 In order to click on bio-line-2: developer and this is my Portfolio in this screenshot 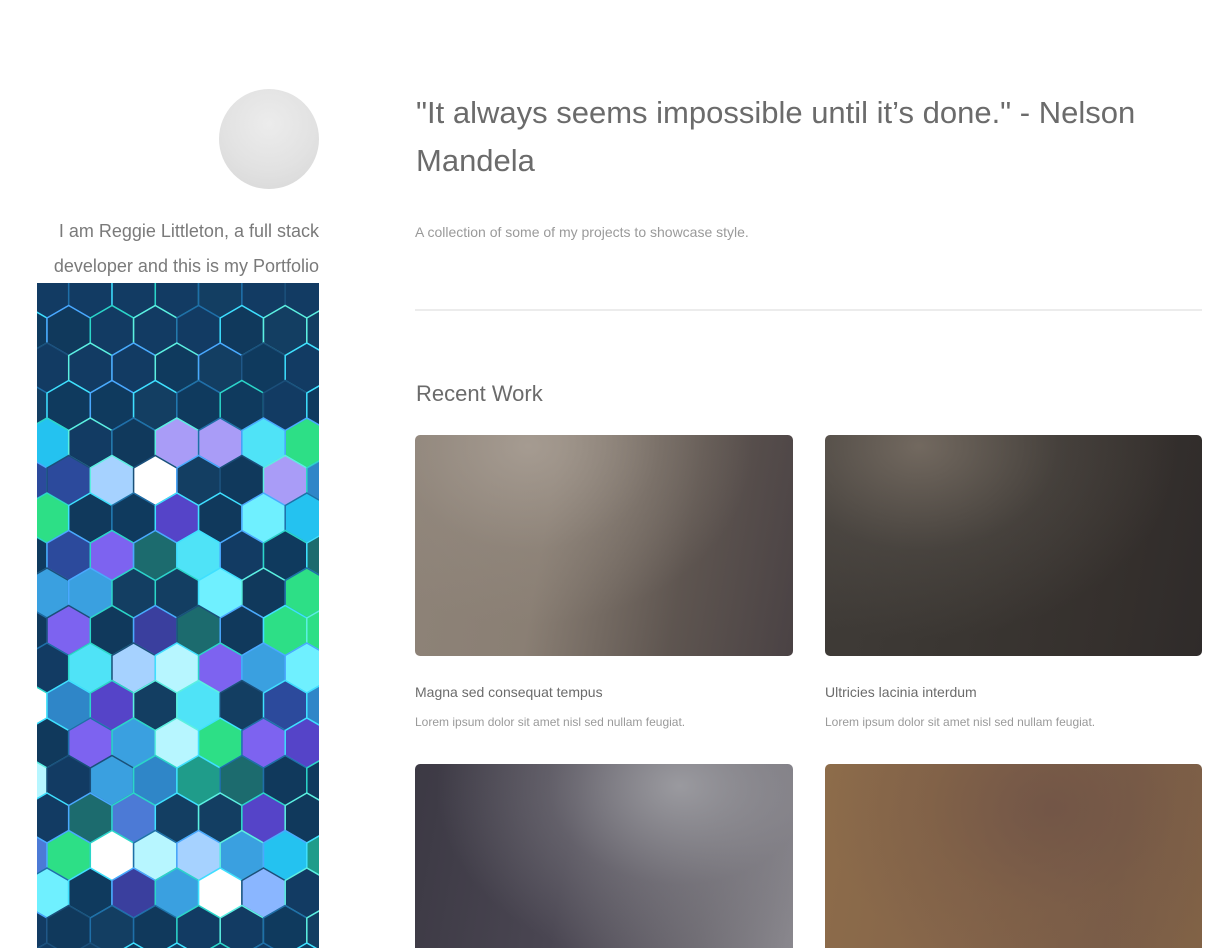, I will do `click(186, 266)`.